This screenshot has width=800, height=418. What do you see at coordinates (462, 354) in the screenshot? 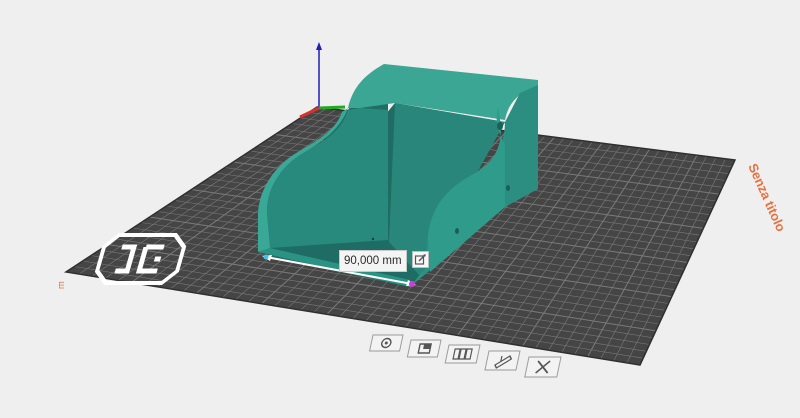
I see `arrange-icon` at bounding box center [462, 354].